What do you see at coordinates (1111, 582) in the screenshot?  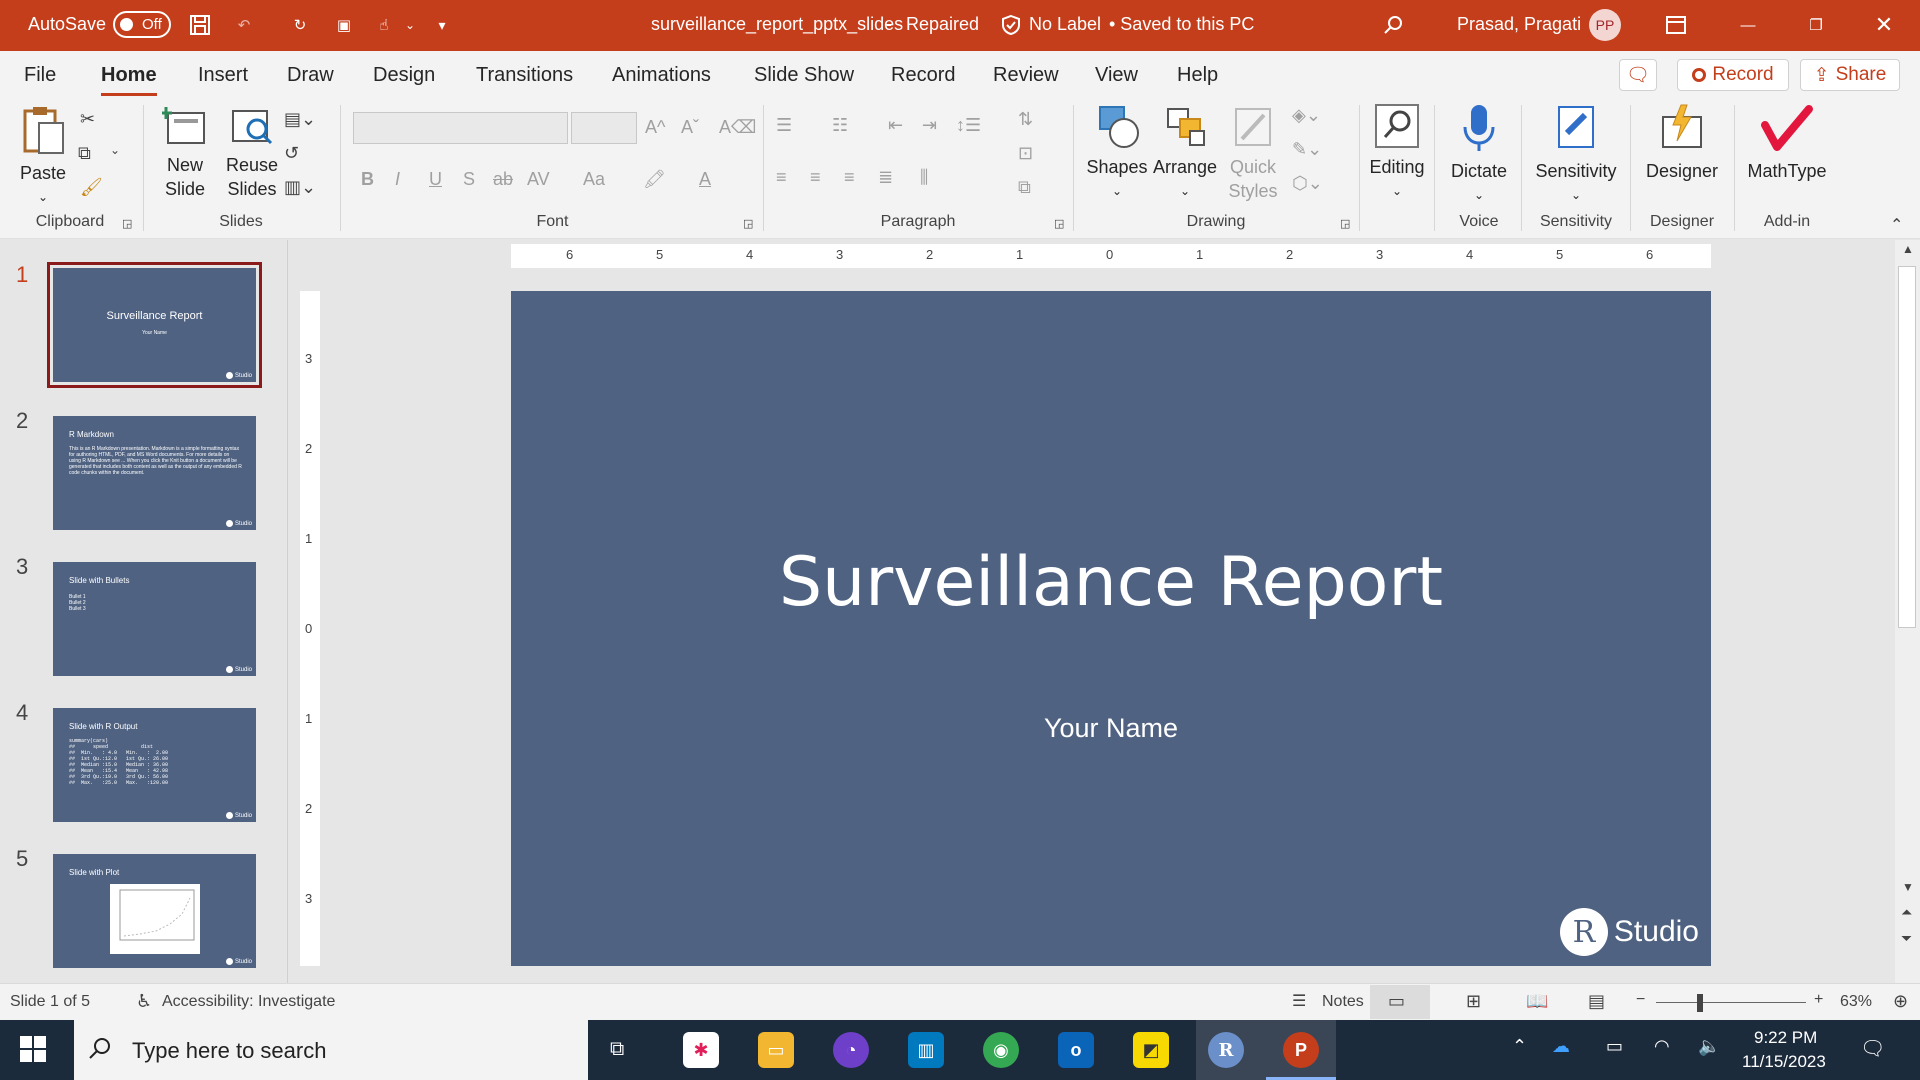 I see `slide-title: Surveillance Report` at bounding box center [1111, 582].